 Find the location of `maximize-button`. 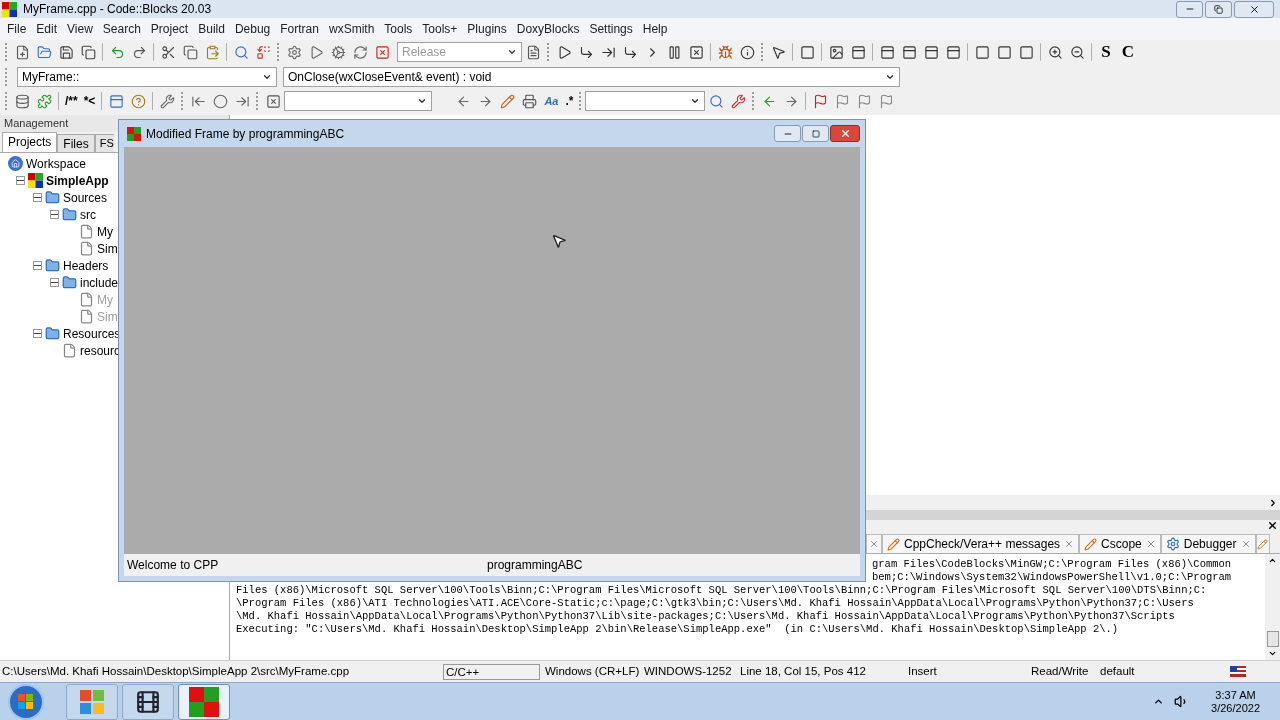

maximize-button is located at coordinates (1218, 9).